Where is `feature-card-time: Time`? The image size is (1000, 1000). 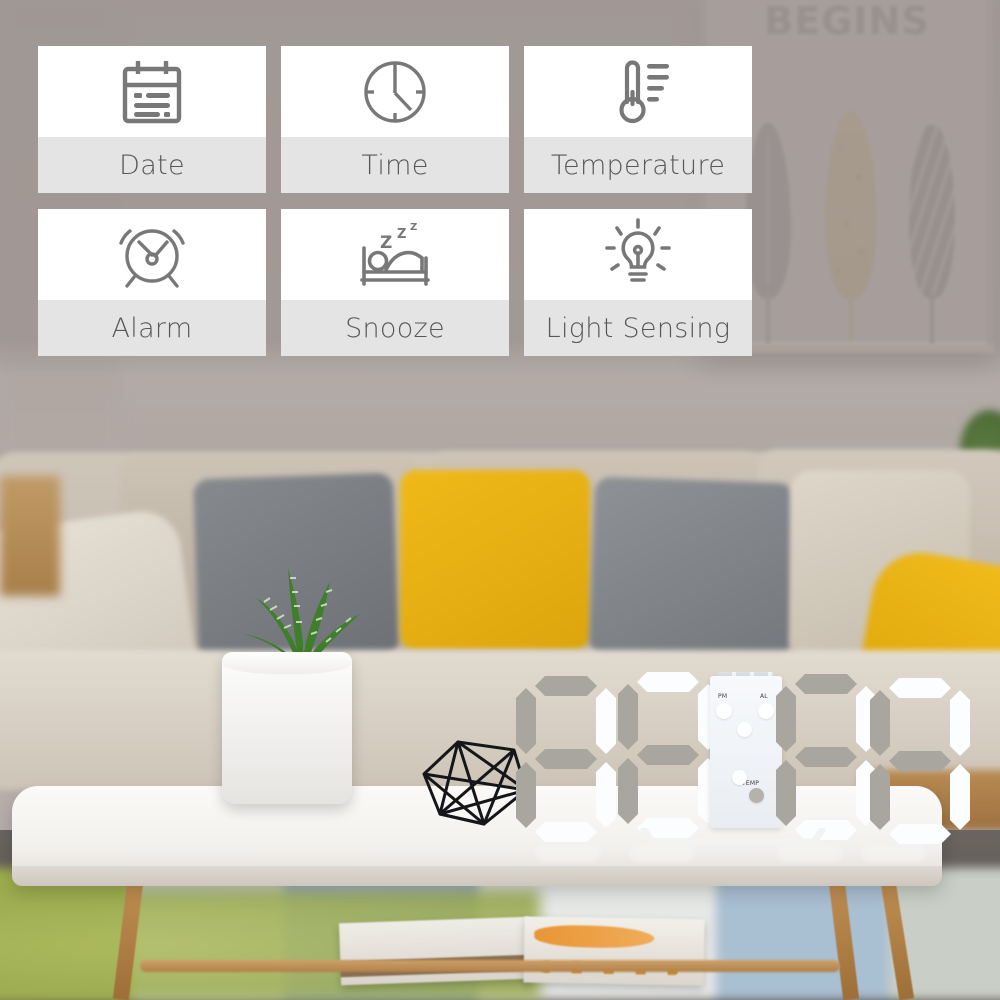
feature-card-time: Time is located at coordinates (395, 119).